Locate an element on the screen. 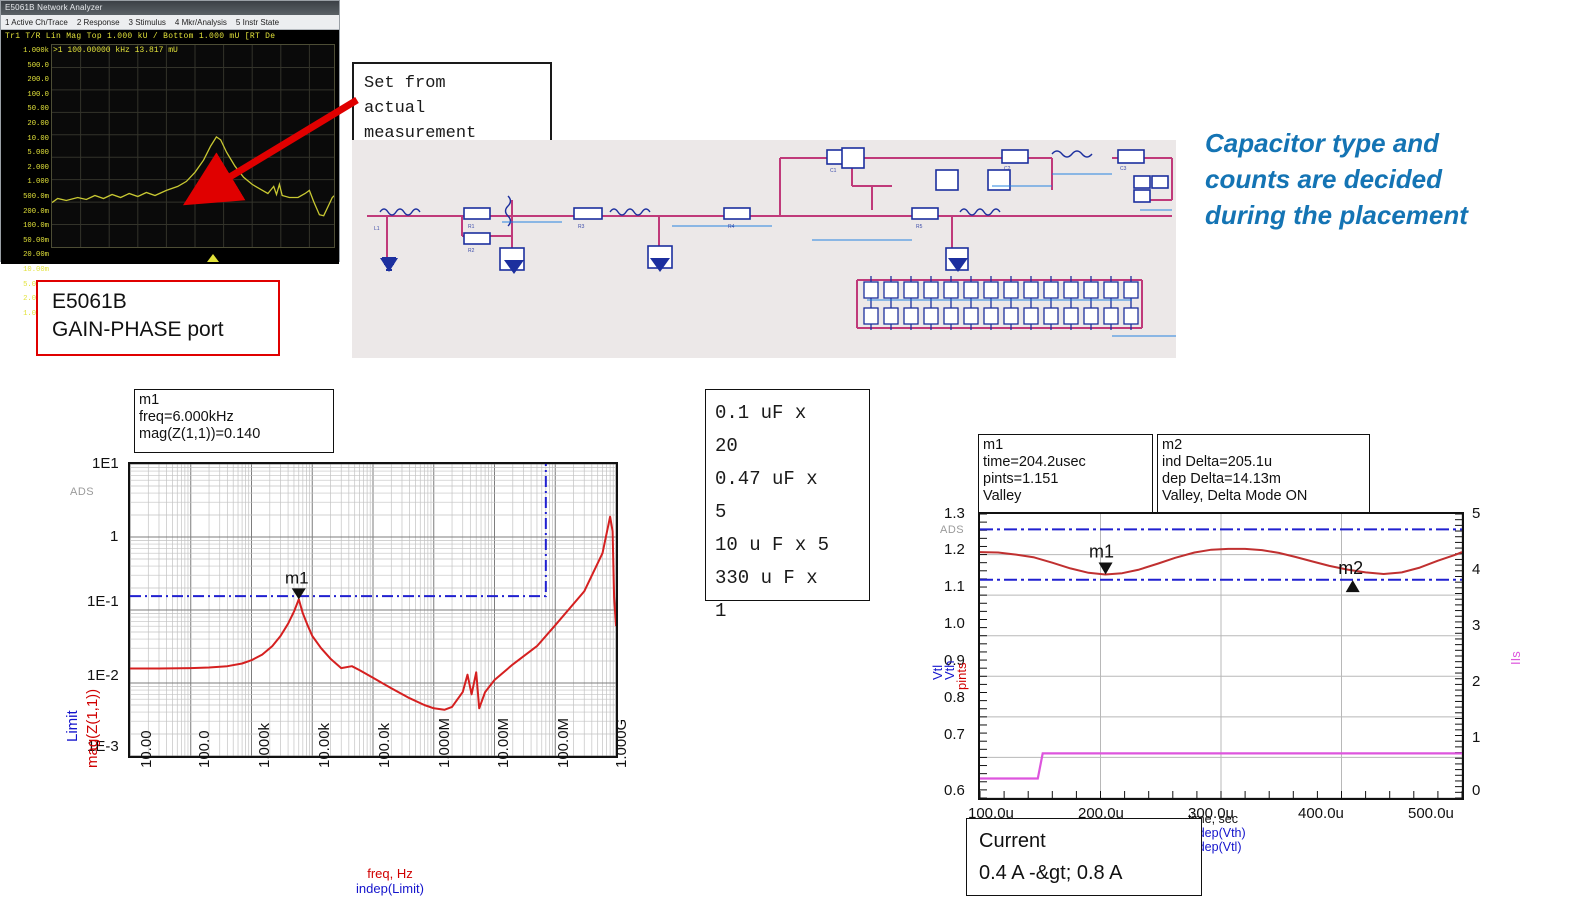 The width and height of the screenshot is (1576, 924). menu-item-stimulus: 3 Stimulus is located at coordinates (147, 22).